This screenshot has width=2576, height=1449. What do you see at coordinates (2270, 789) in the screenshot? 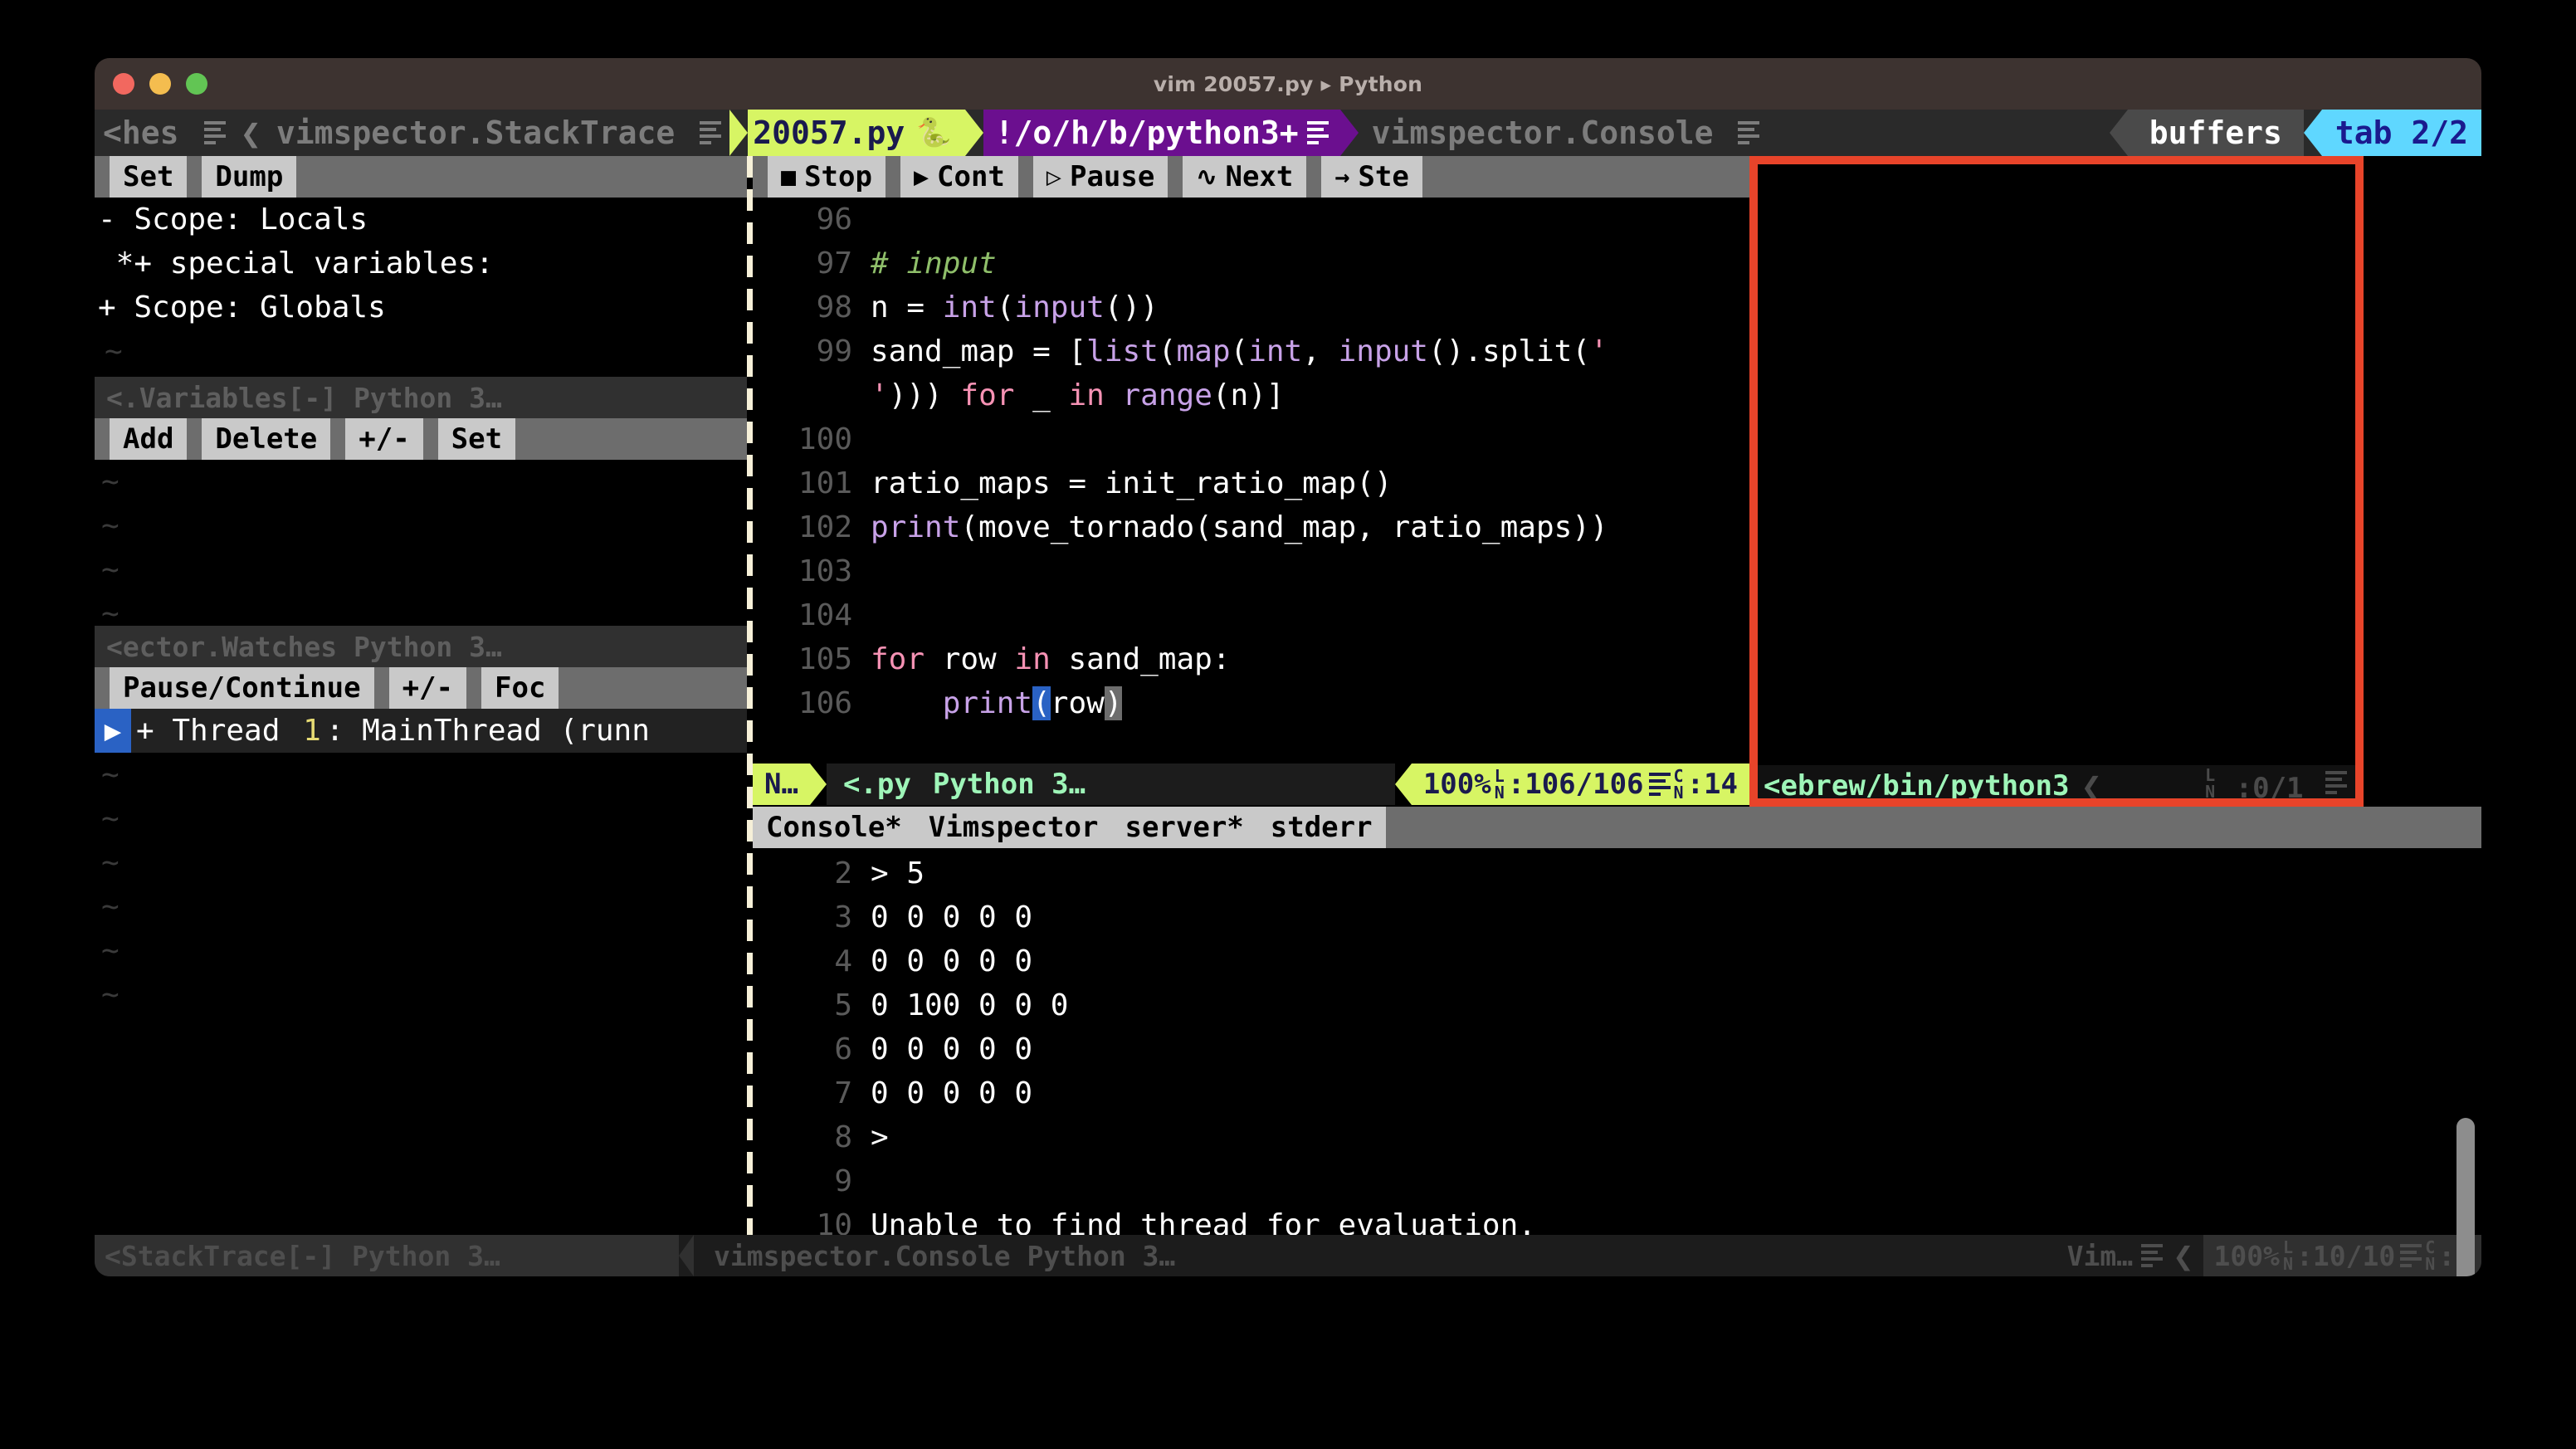
I see `right-line-position: :0/1` at bounding box center [2270, 789].